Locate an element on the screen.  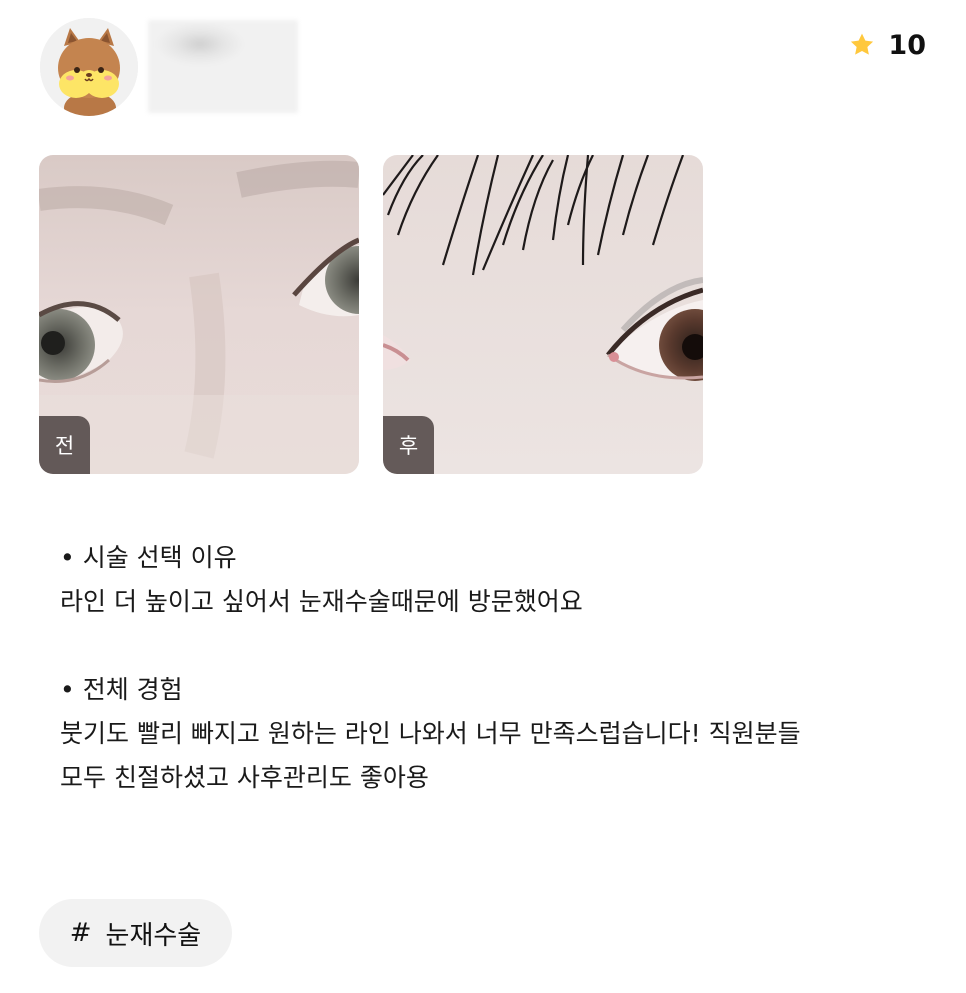
before-photo: 전 is located at coordinates (199, 314).